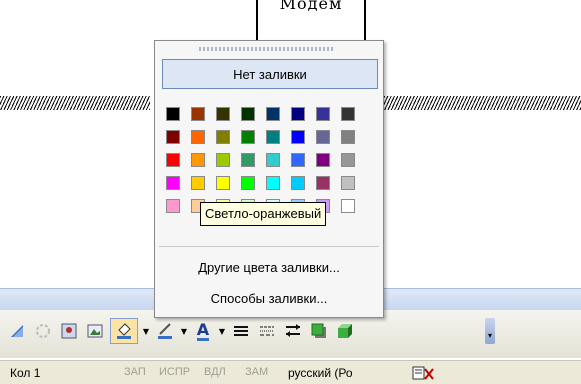 Image resolution: width=581 pixels, height=384 pixels. Describe the element at coordinates (75, 103) in the screenshot. I see `hatched-line-left` at that location.